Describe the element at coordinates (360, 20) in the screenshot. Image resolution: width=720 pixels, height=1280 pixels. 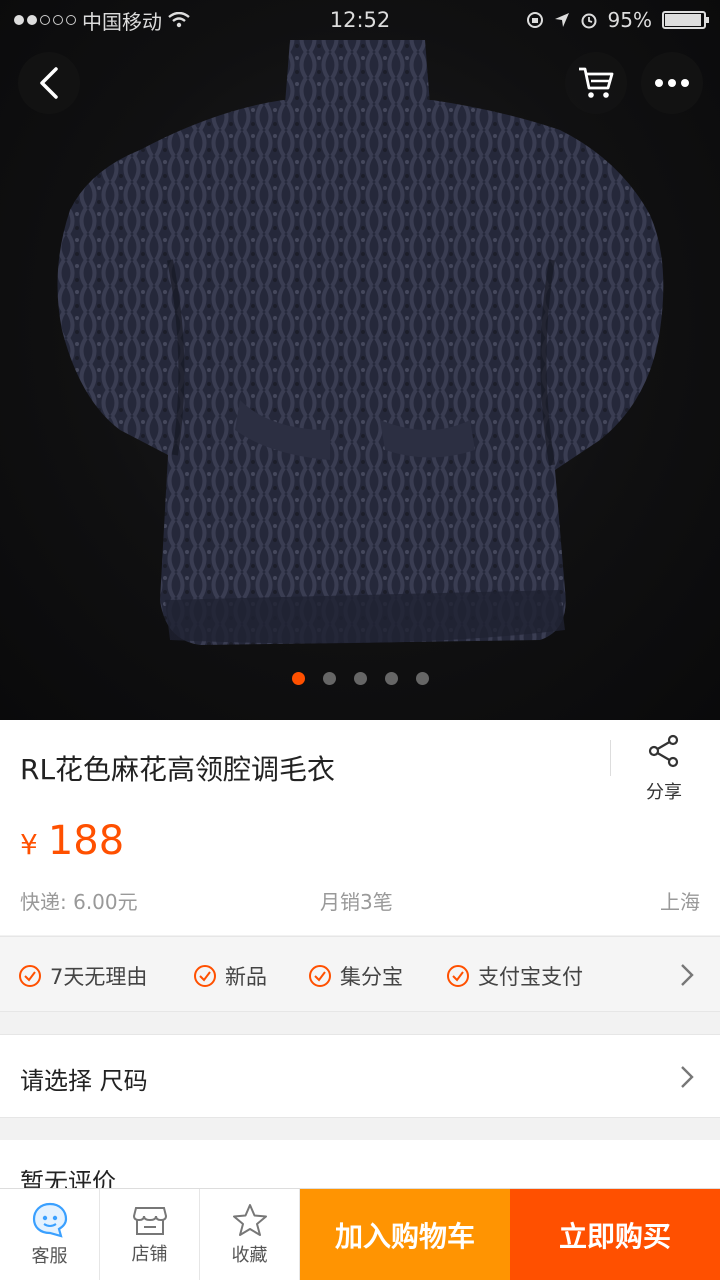
I see `status-bar: 中国移动 12:52 95%` at that location.